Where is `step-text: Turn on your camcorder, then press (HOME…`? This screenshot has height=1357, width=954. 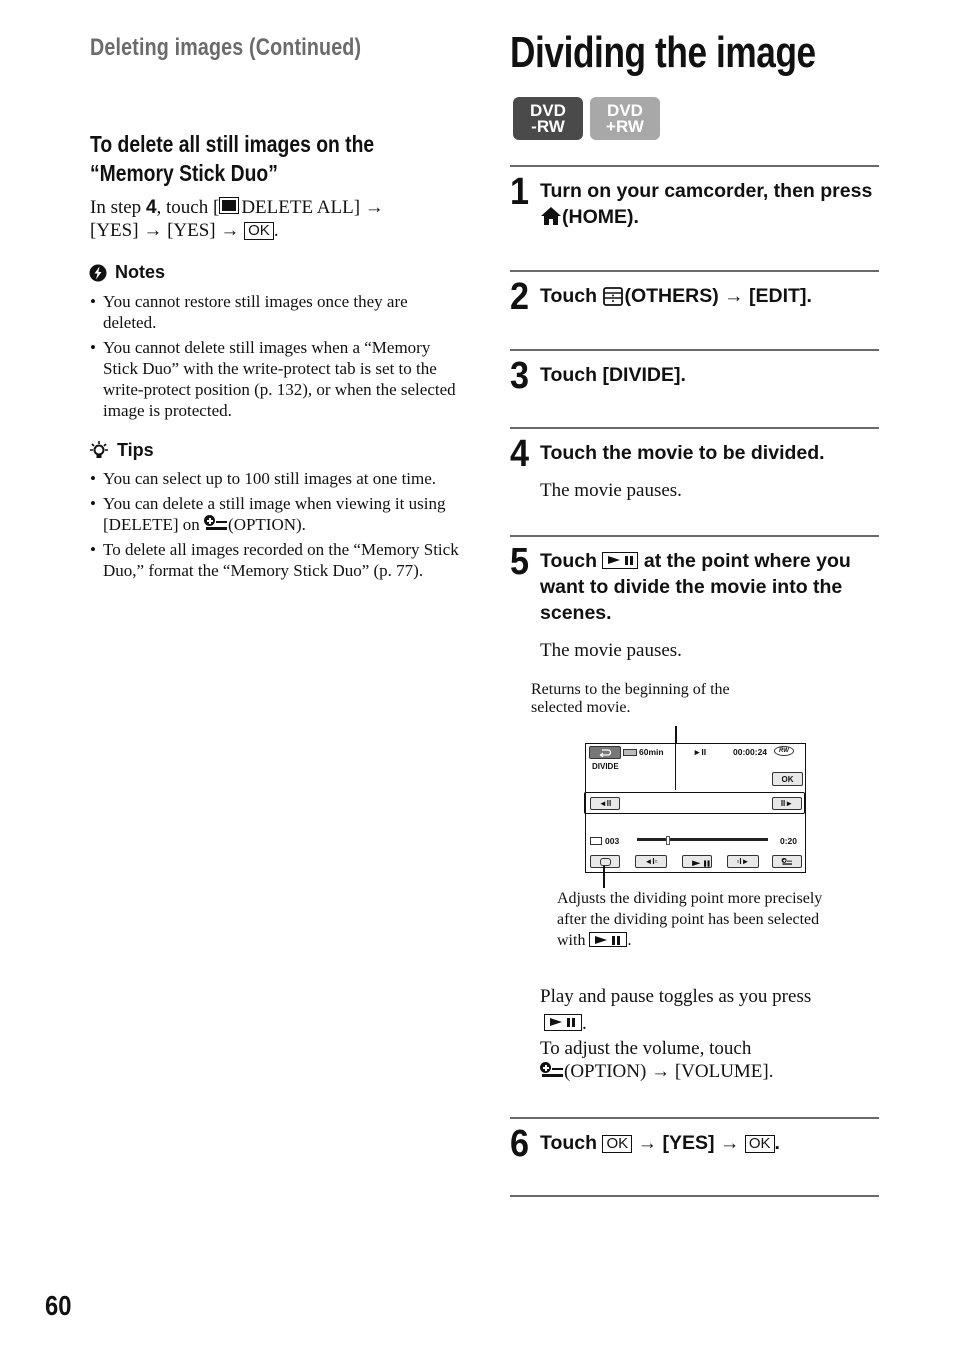 step-text: Turn on your camcorder, then press (HOME… is located at coordinates (710, 202).